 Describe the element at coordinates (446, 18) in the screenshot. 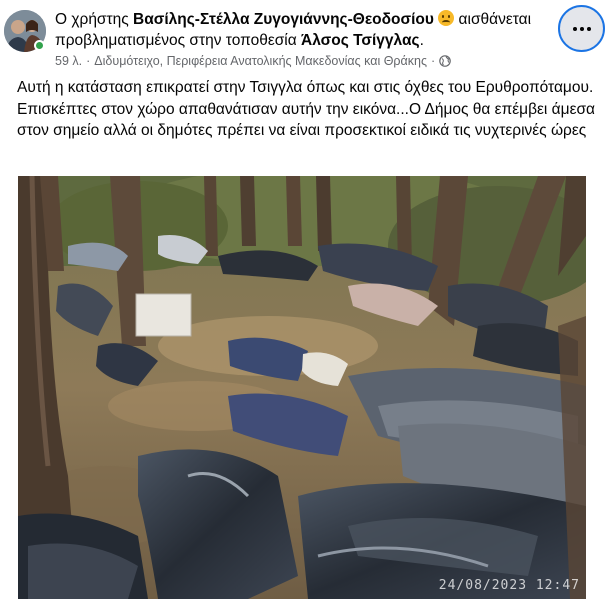

I see `worried-face-emoji-icon` at that location.